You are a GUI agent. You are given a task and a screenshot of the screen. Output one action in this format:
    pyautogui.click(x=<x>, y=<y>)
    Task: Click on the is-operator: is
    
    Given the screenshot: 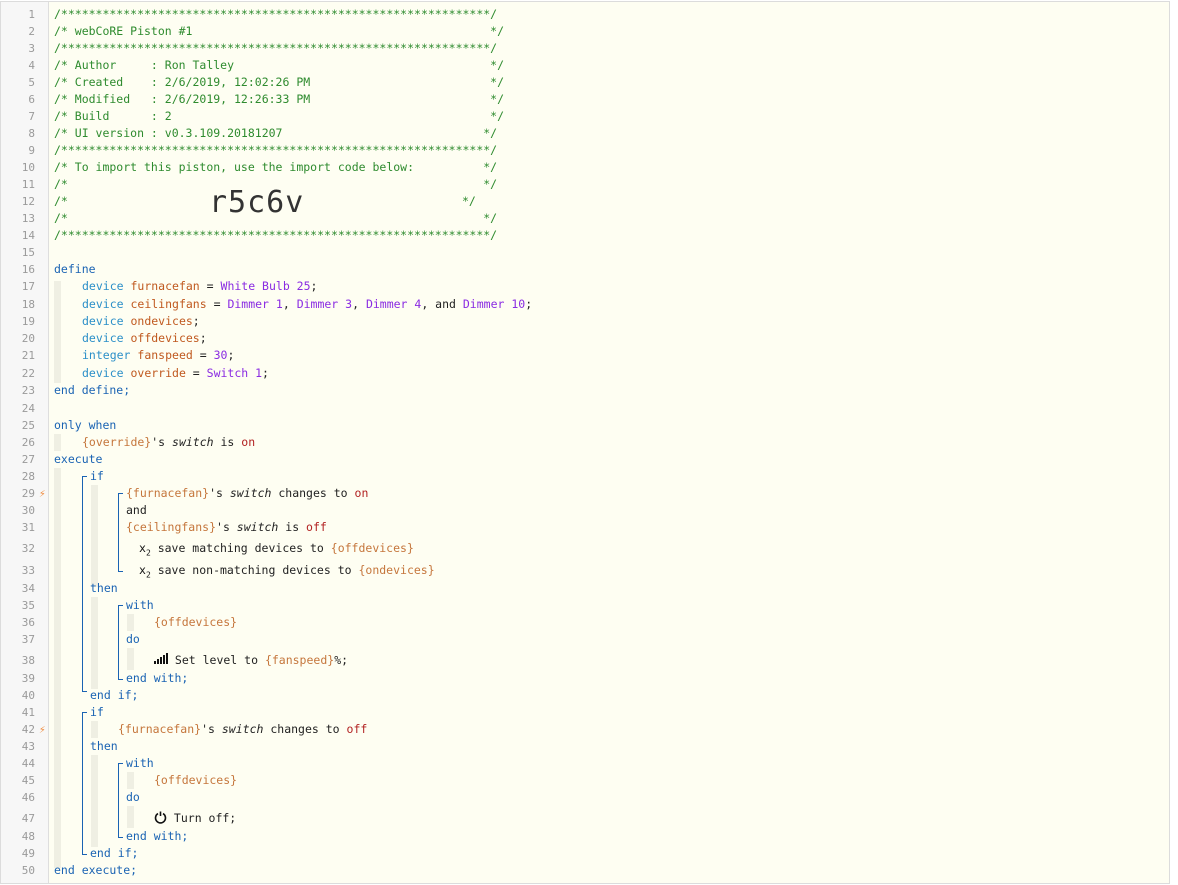 What is the action you would take?
    pyautogui.click(x=227, y=442)
    